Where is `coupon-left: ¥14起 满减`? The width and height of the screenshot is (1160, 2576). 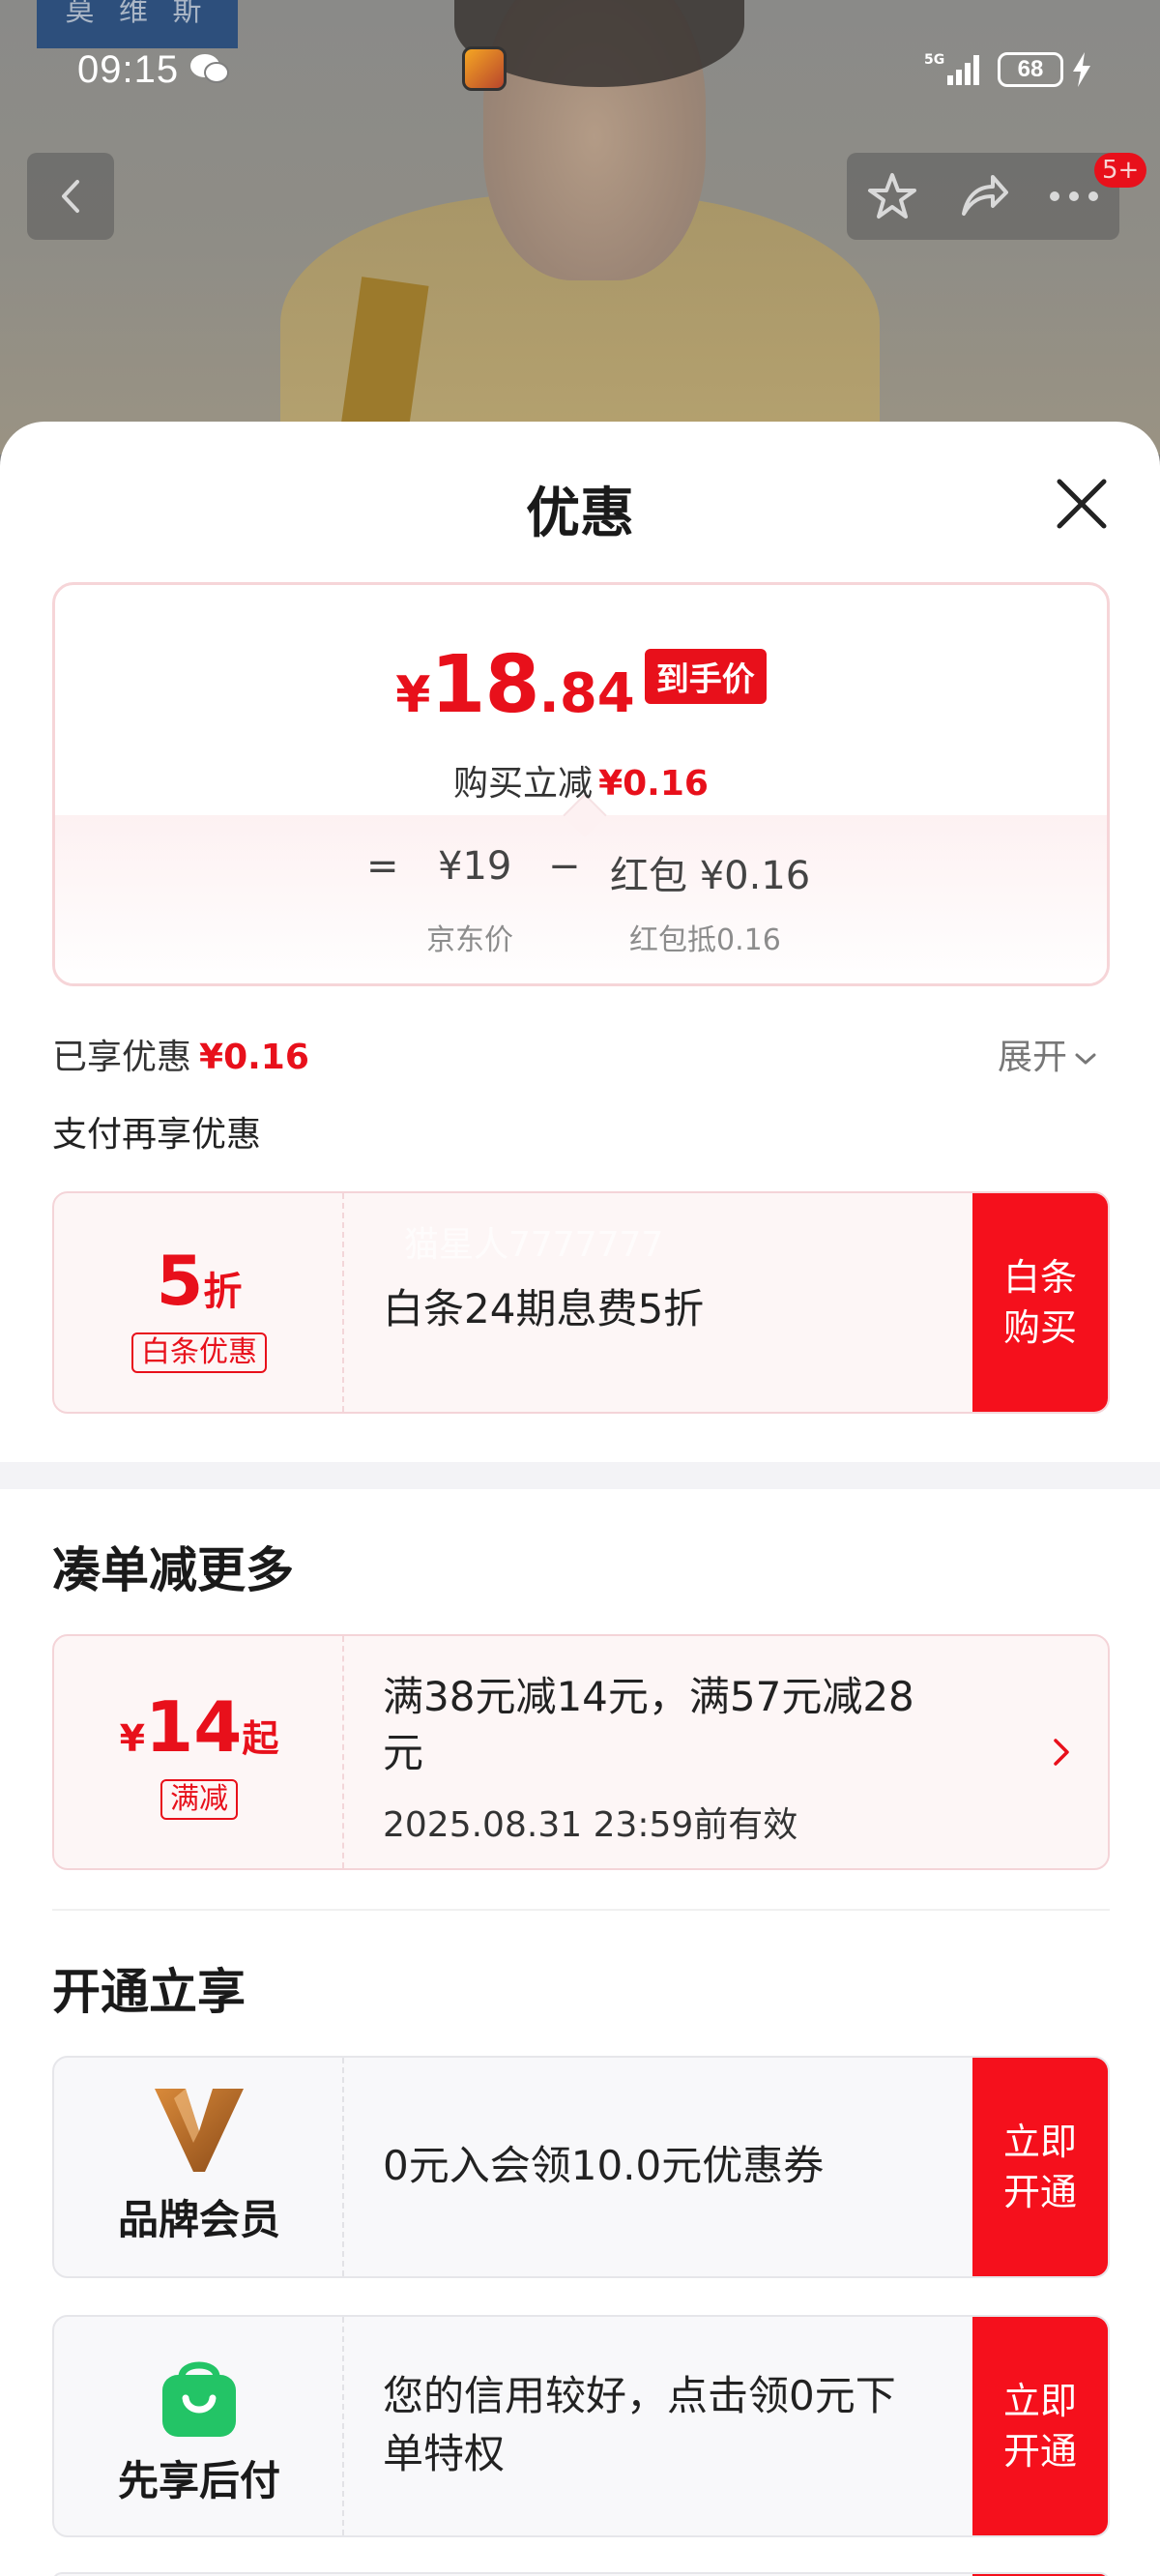 coupon-left: ¥14起 满减 is located at coordinates (199, 1752).